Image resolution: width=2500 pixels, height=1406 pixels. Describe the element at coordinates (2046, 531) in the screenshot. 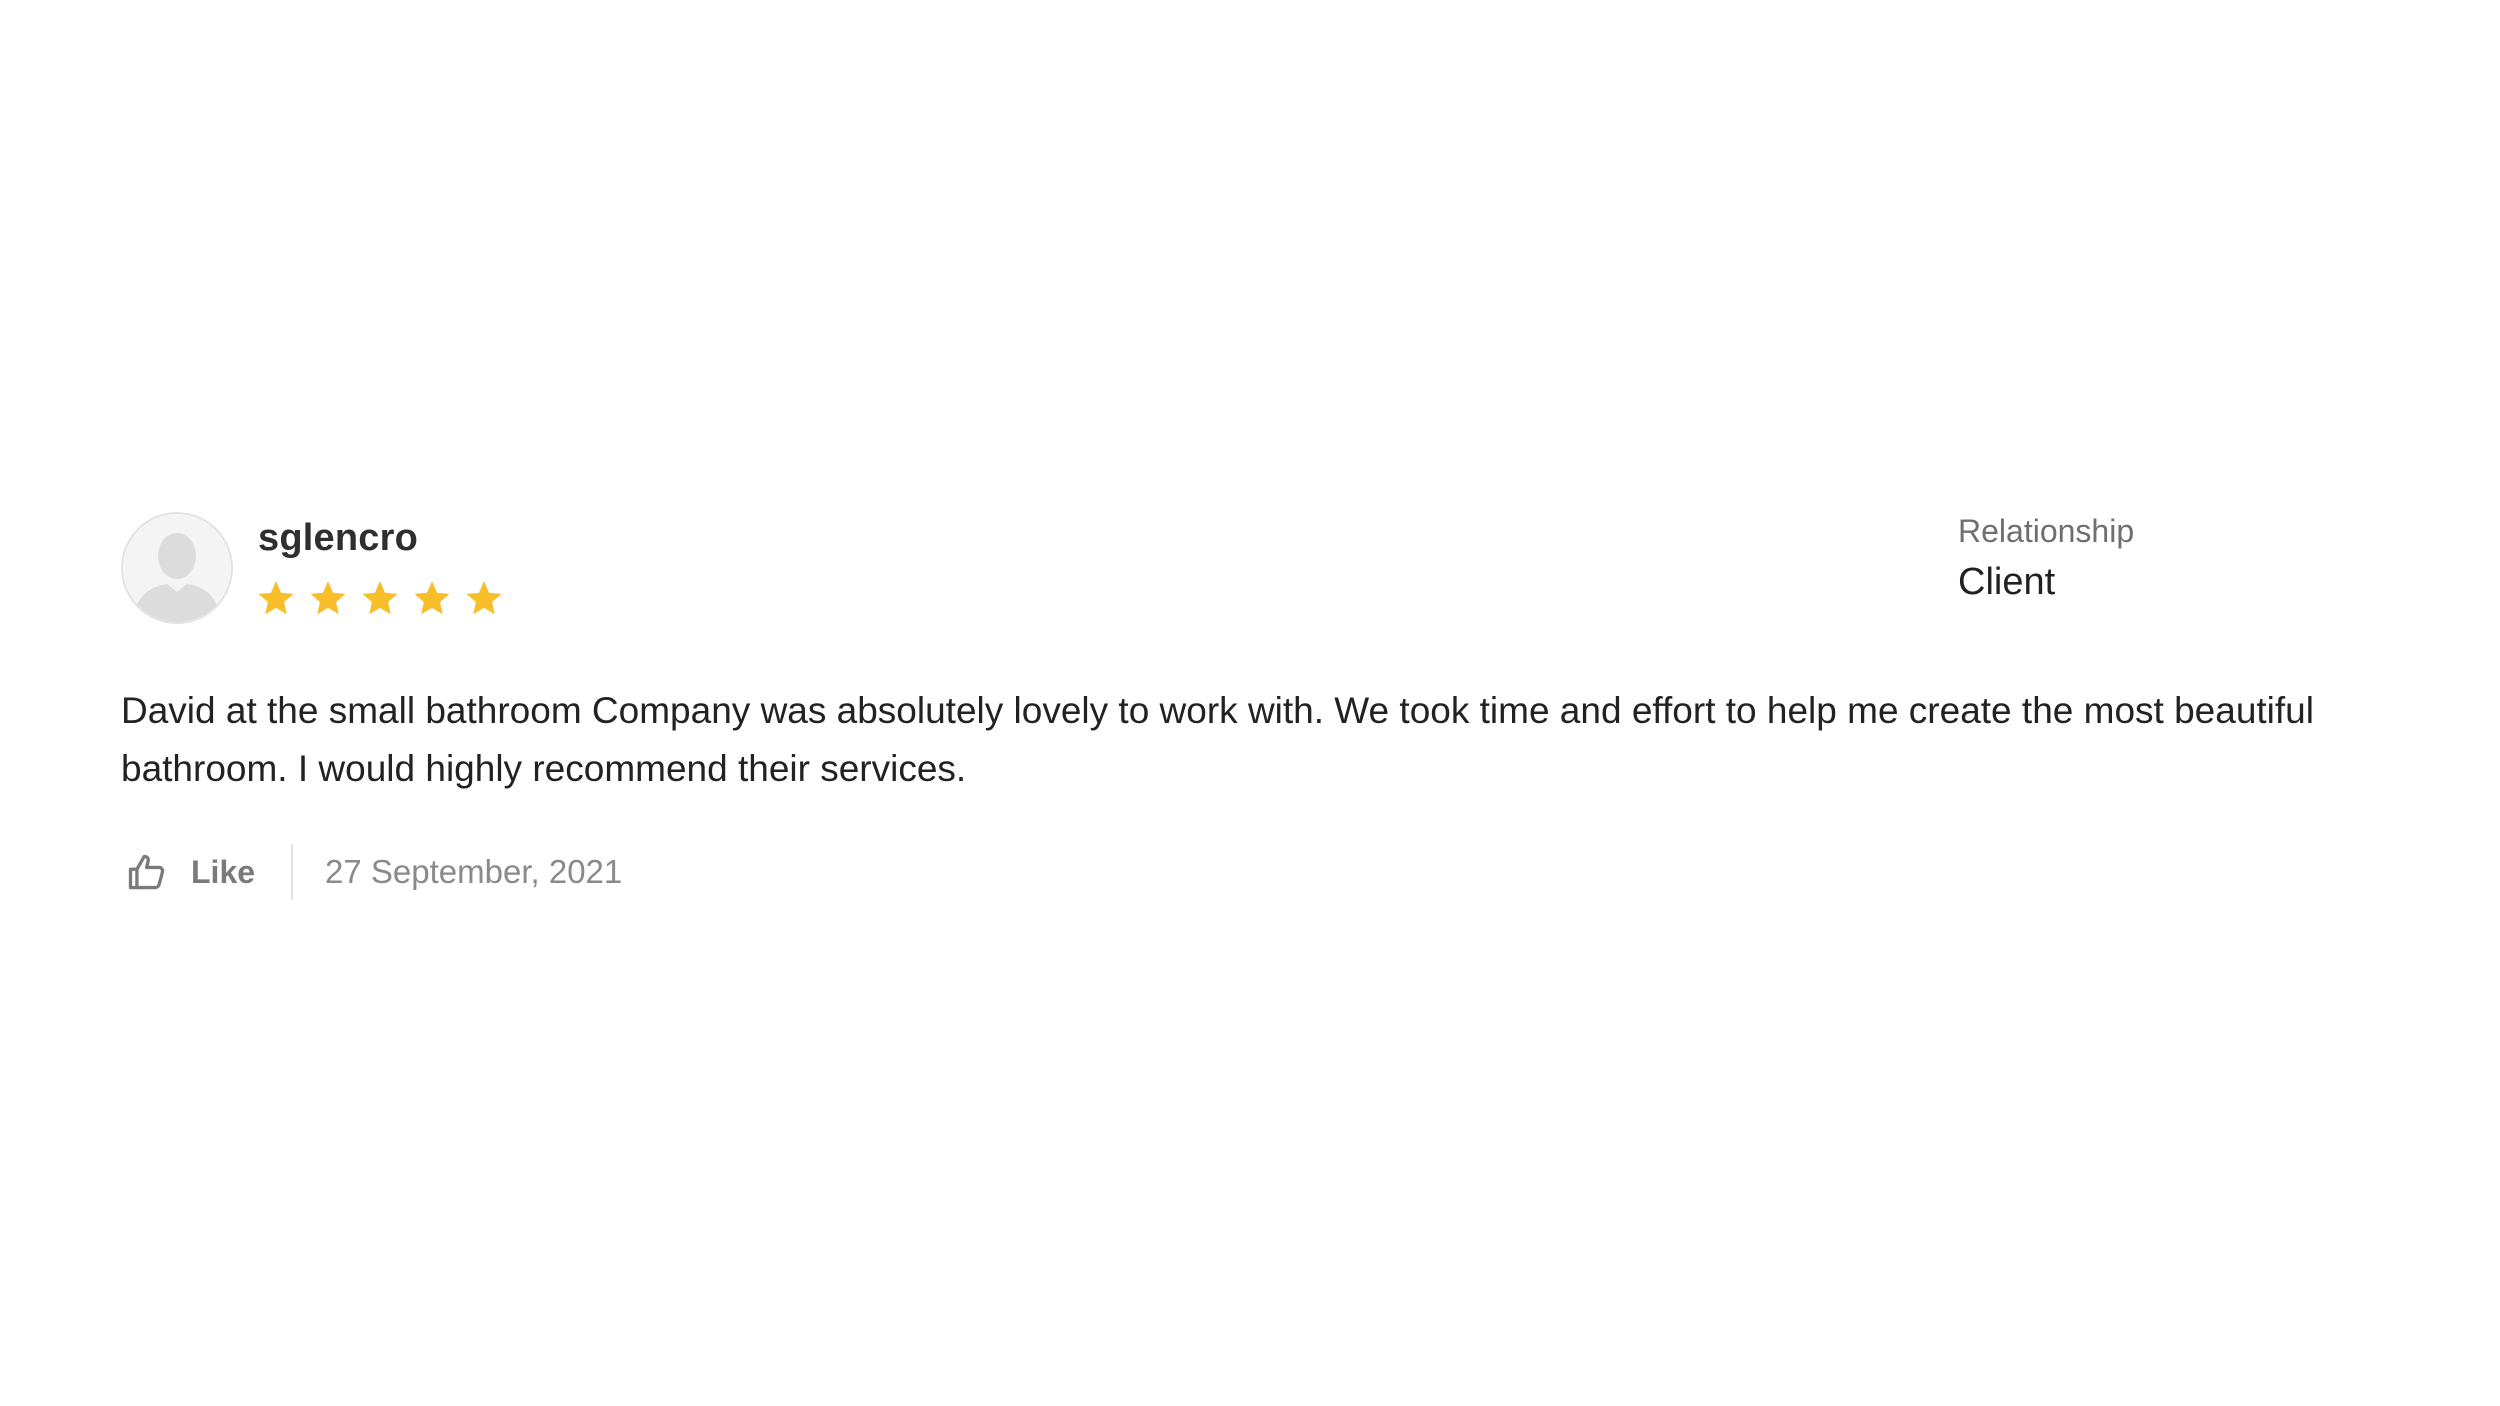

I see `relationship-label: Relationship` at that location.